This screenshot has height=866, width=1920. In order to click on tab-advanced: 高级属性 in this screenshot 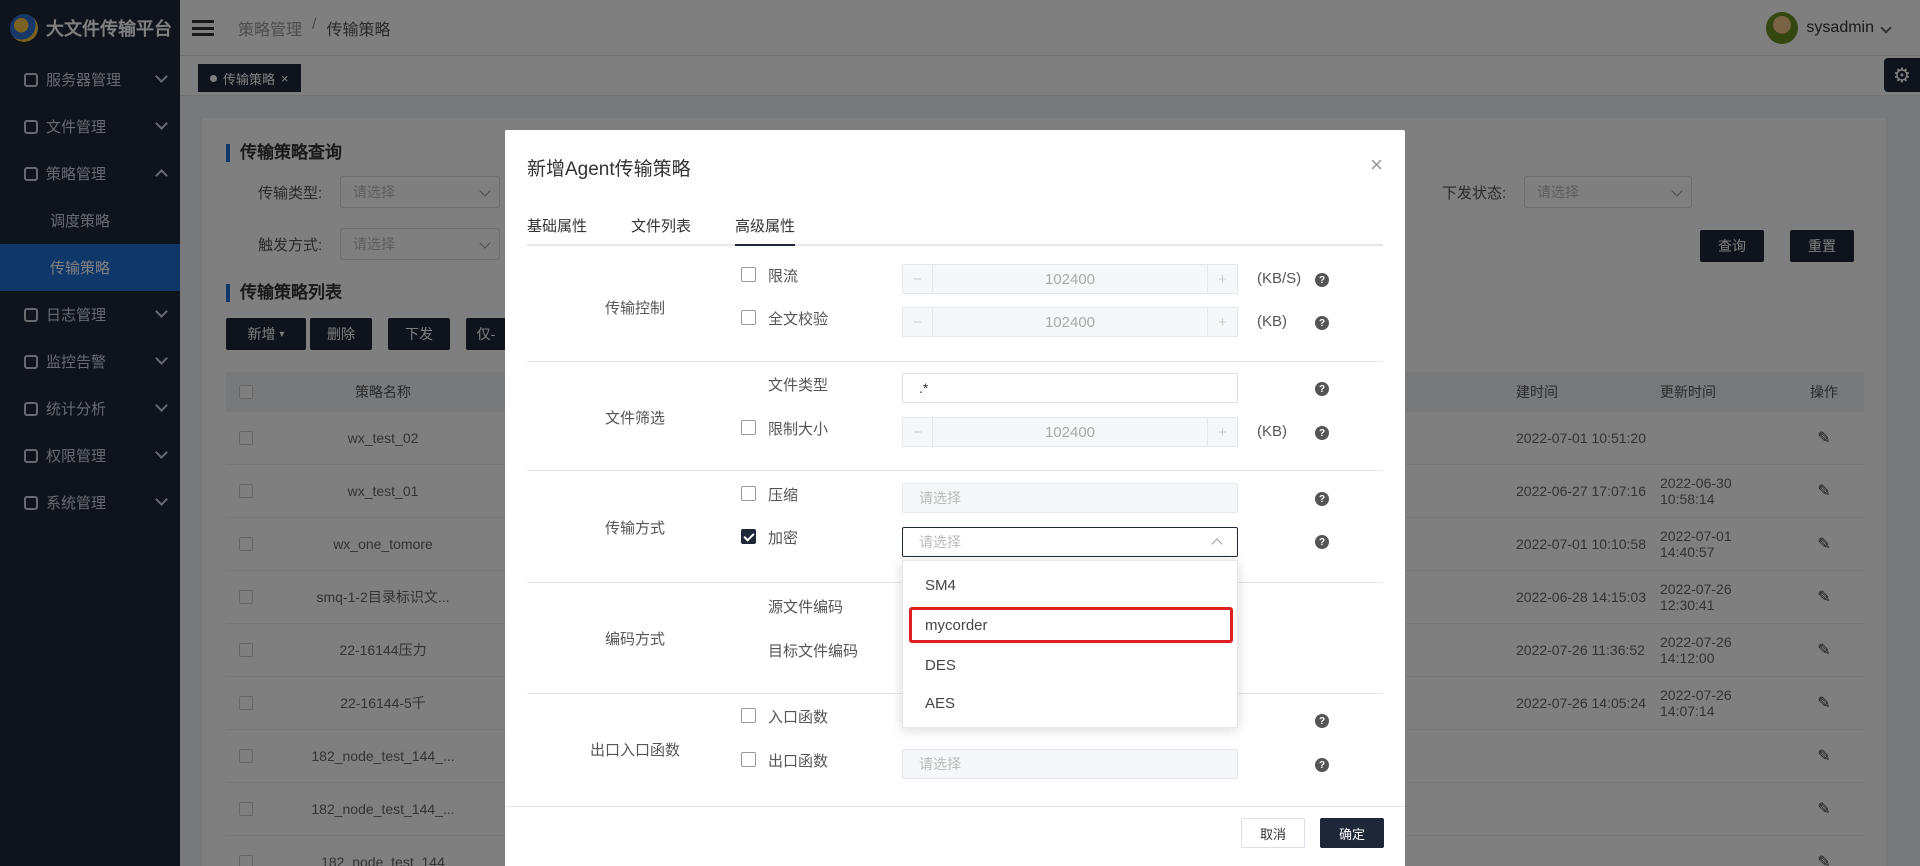, I will do `click(765, 230)`.